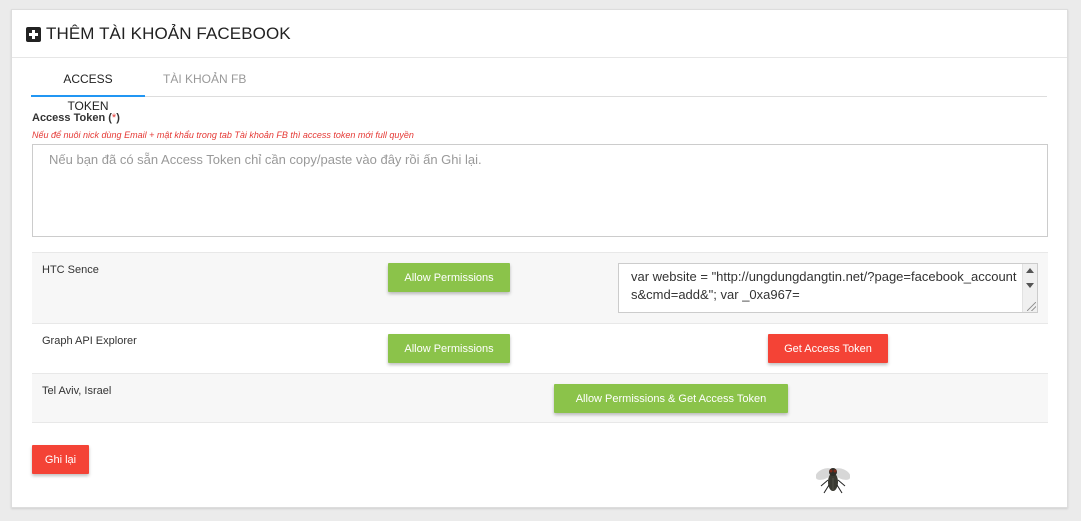  Describe the element at coordinates (1030, 270) in the screenshot. I see `arrow-up-icon` at that location.